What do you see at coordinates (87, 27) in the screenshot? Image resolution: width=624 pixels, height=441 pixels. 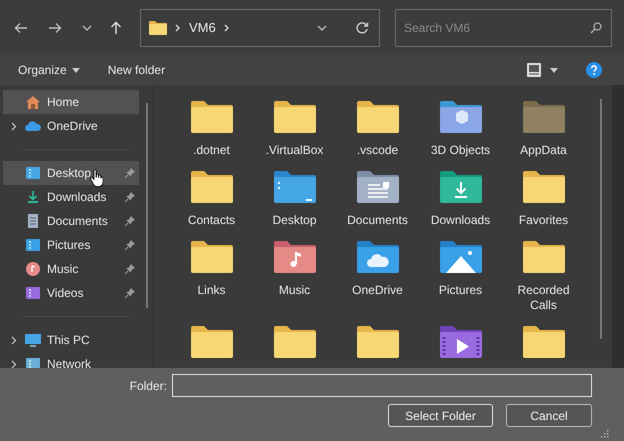 I see `chevron-down-icon` at bounding box center [87, 27].